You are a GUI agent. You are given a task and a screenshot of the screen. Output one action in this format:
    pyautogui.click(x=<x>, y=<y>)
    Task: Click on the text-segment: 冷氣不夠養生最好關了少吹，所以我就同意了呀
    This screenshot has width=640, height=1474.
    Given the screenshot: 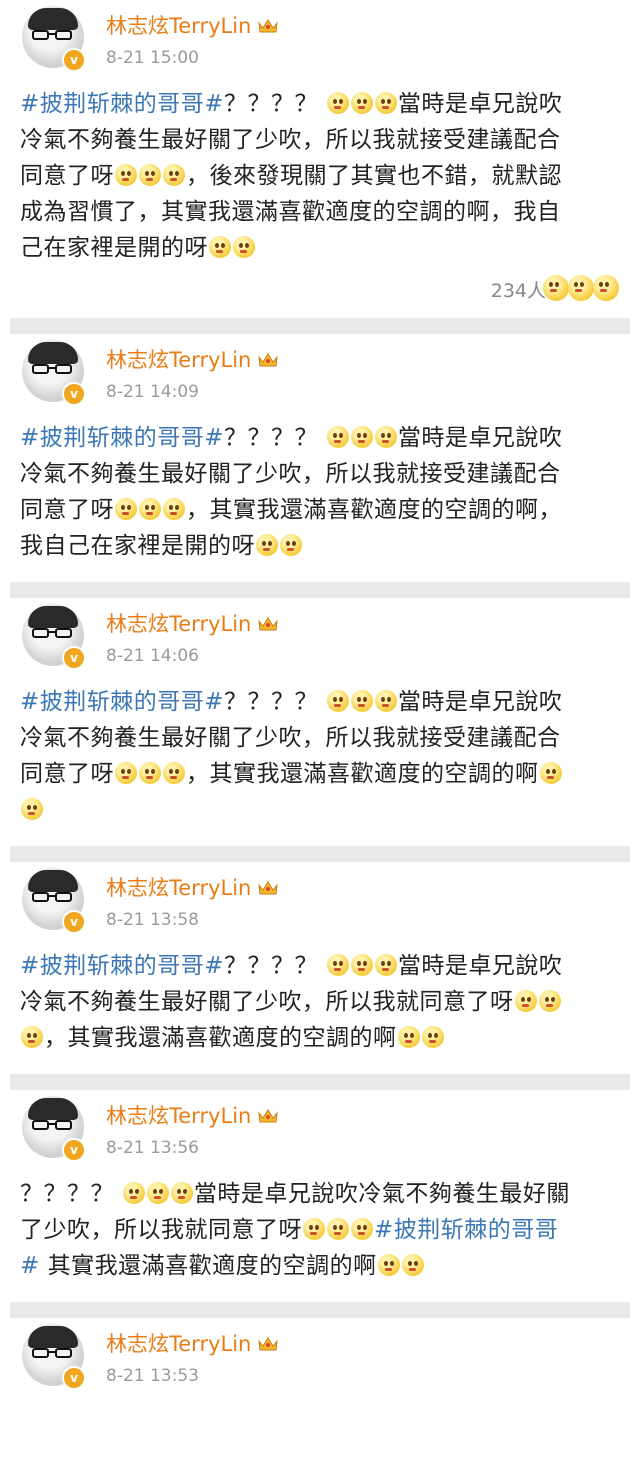 What is the action you would take?
    pyautogui.click(x=267, y=1002)
    